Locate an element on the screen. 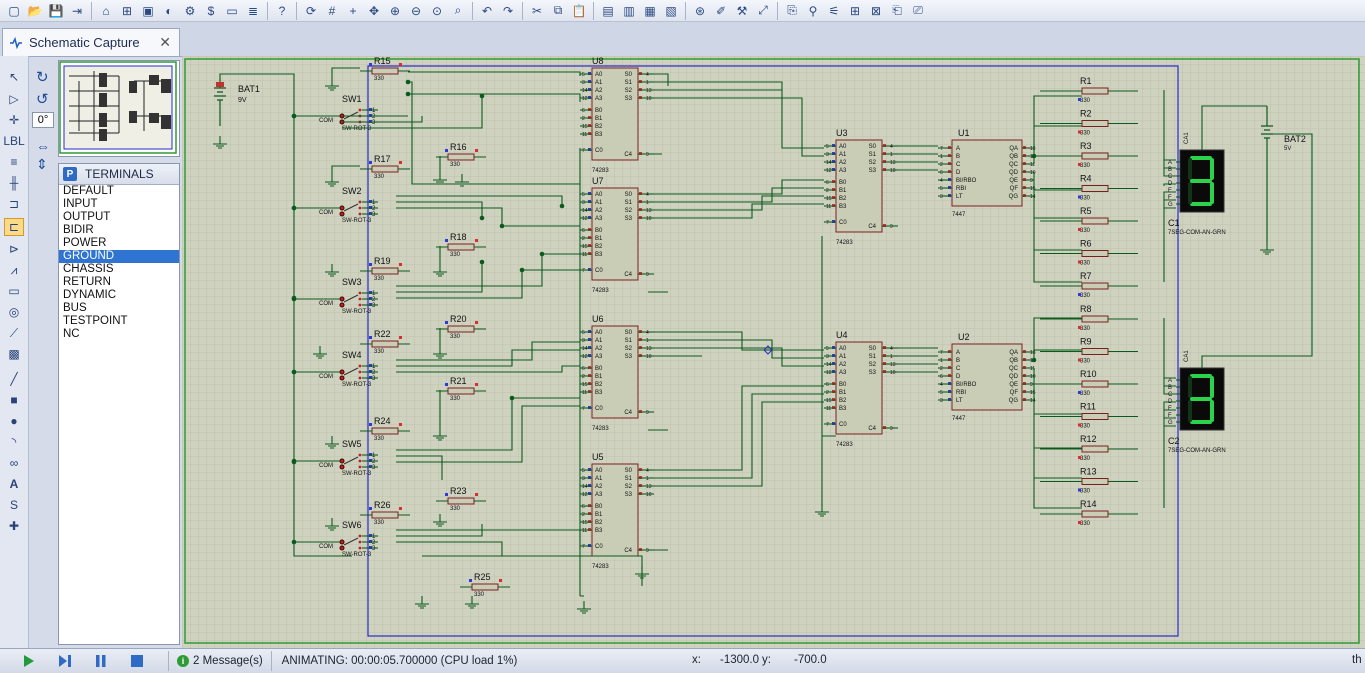  rotation-angle-field: 0° is located at coordinates (43, 120).